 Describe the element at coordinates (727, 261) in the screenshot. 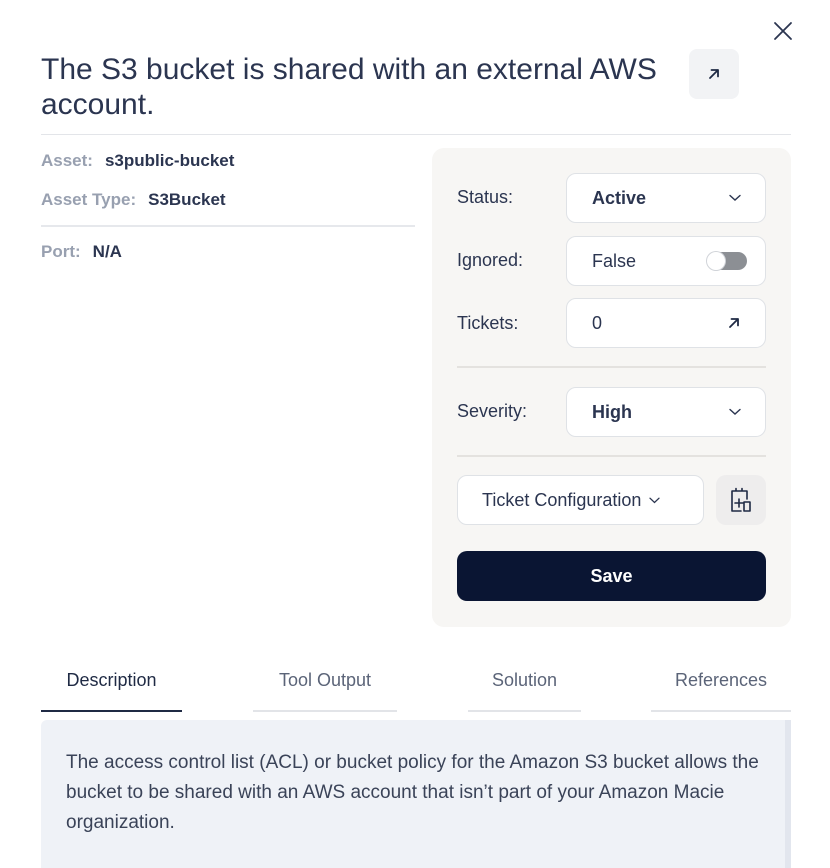

I see `ignored-toggle` at that location.